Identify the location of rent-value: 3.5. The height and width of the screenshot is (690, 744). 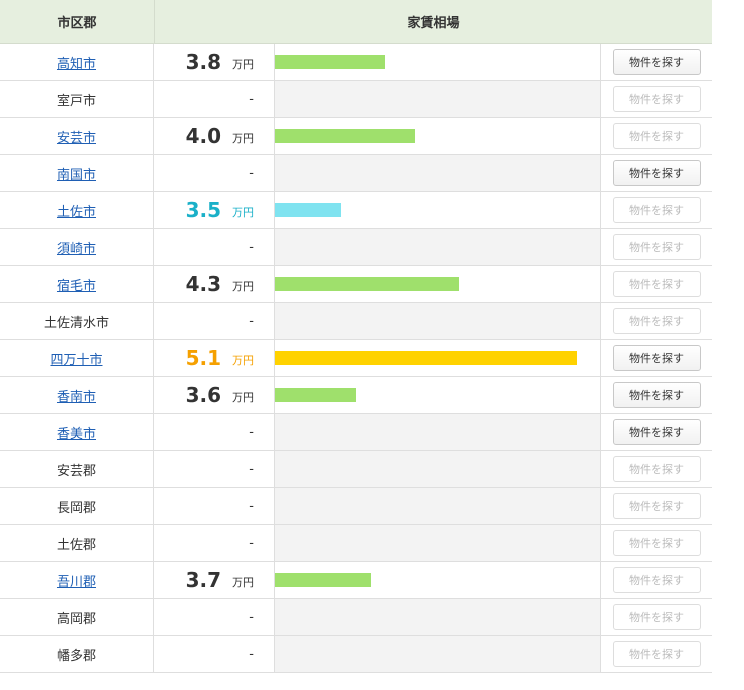
(203, 210).